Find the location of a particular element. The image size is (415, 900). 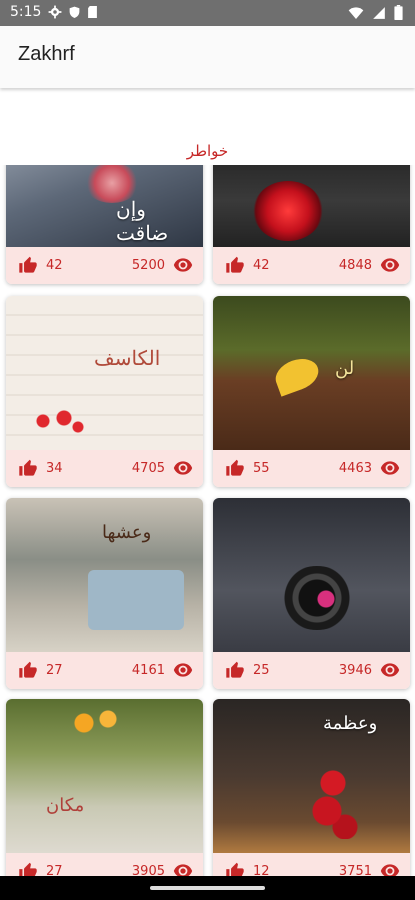

image-card: الكاسف 34 4705 is located at coordinates (104, 391).